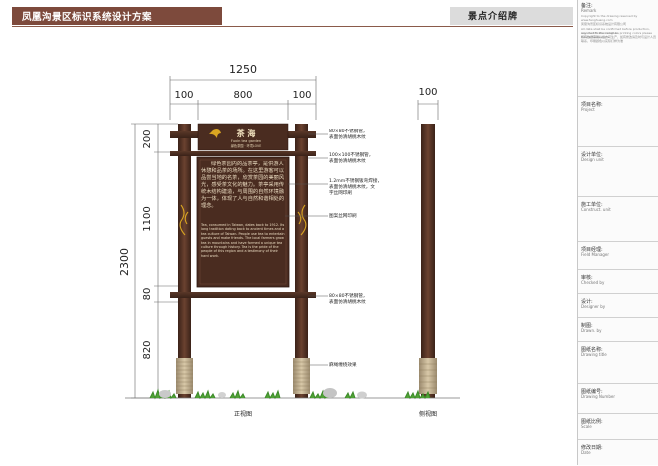  Describe the element at coordinates (618, 219) in the screenshot. I see `field-construct-unit: 施工单位: Construct. unit` at that location.